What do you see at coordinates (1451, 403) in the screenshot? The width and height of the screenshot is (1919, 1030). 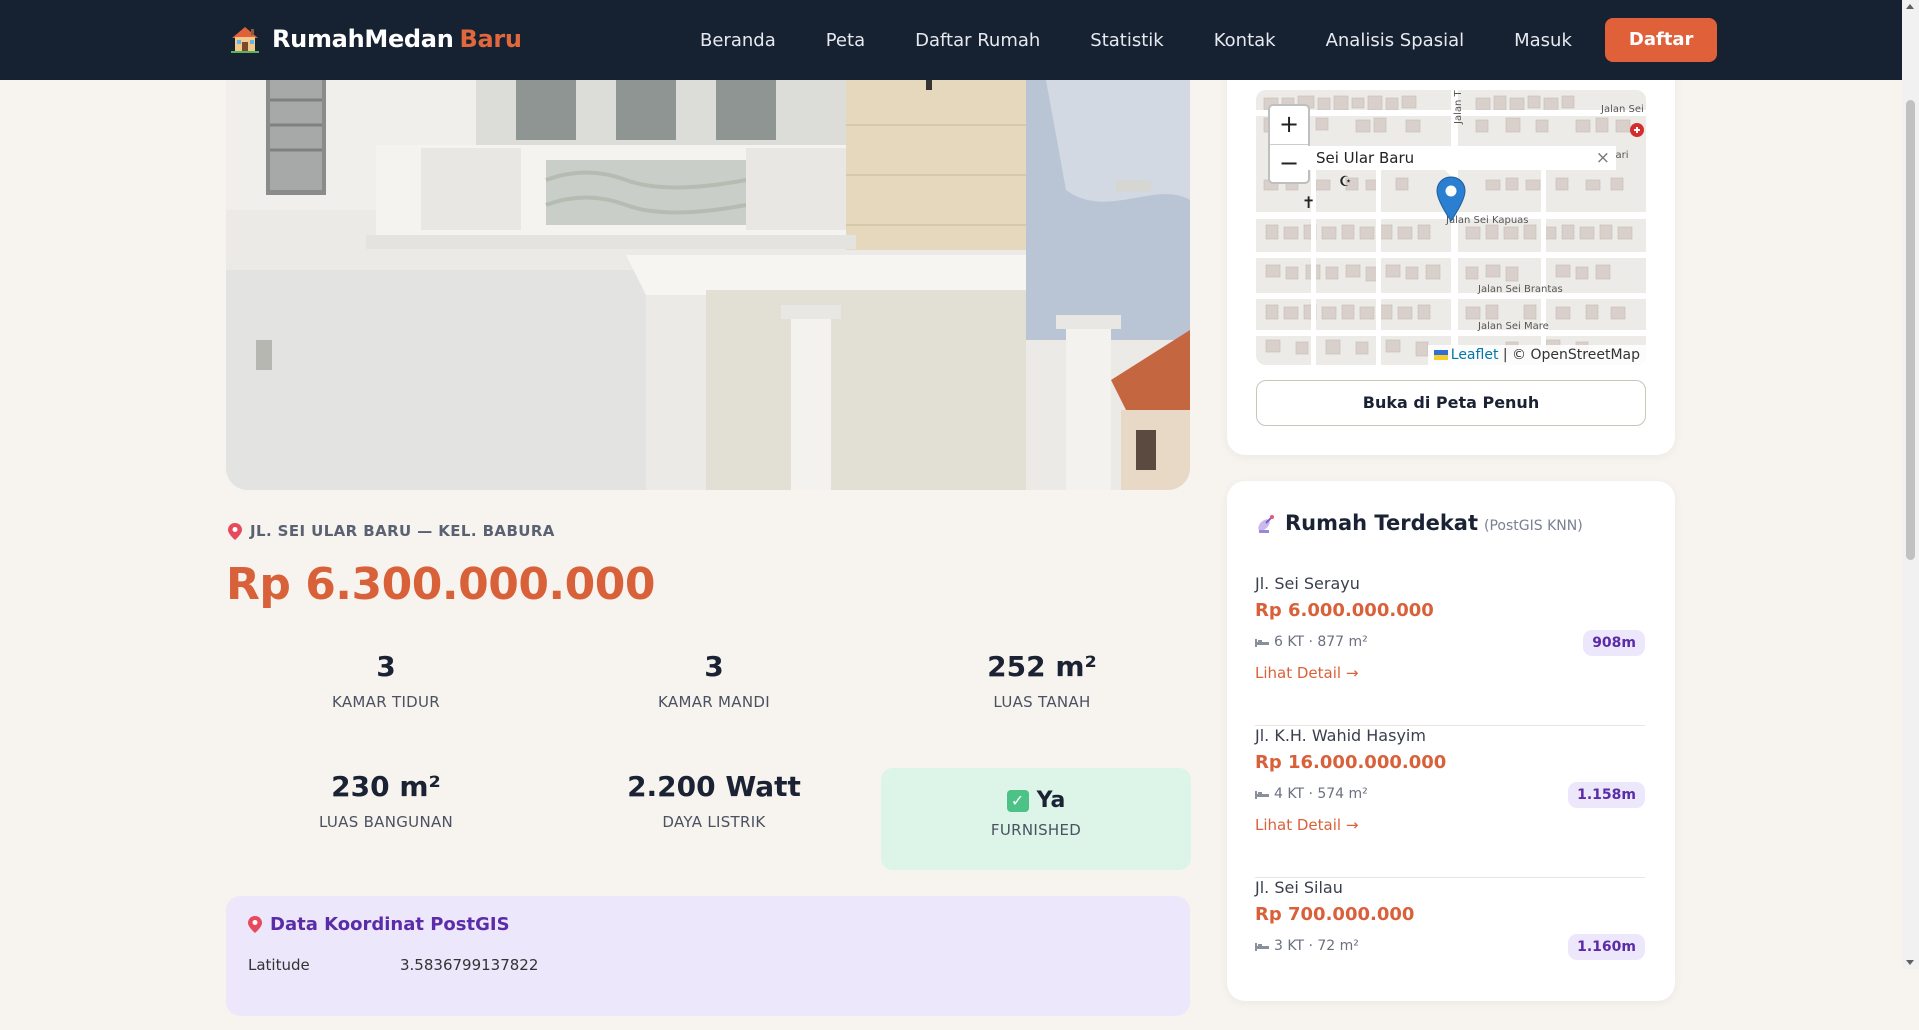 I see `open-full-map-button: Buka di Peta Penuh` at bounding box center [1451, 403].